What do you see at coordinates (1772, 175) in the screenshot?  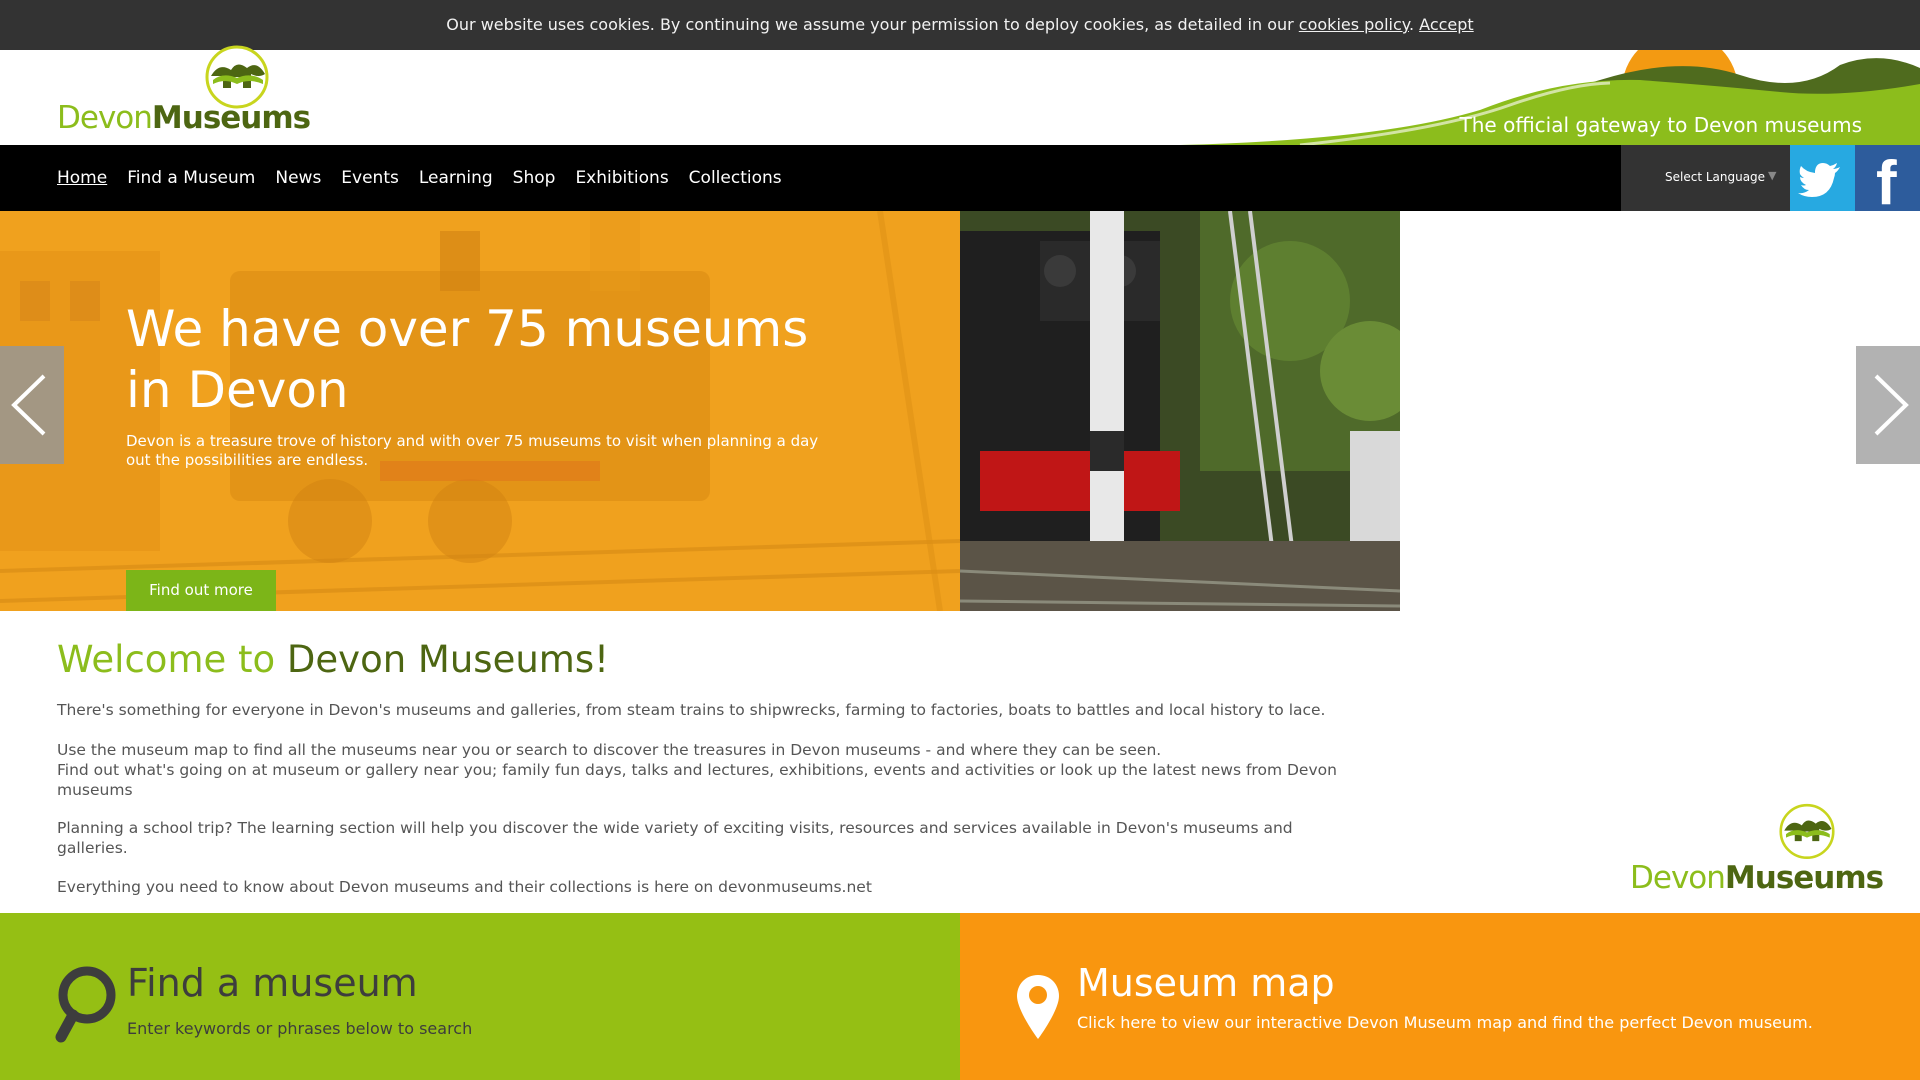 I see `chevron-down-icon: ▼` at bounding box center [1772, 175].